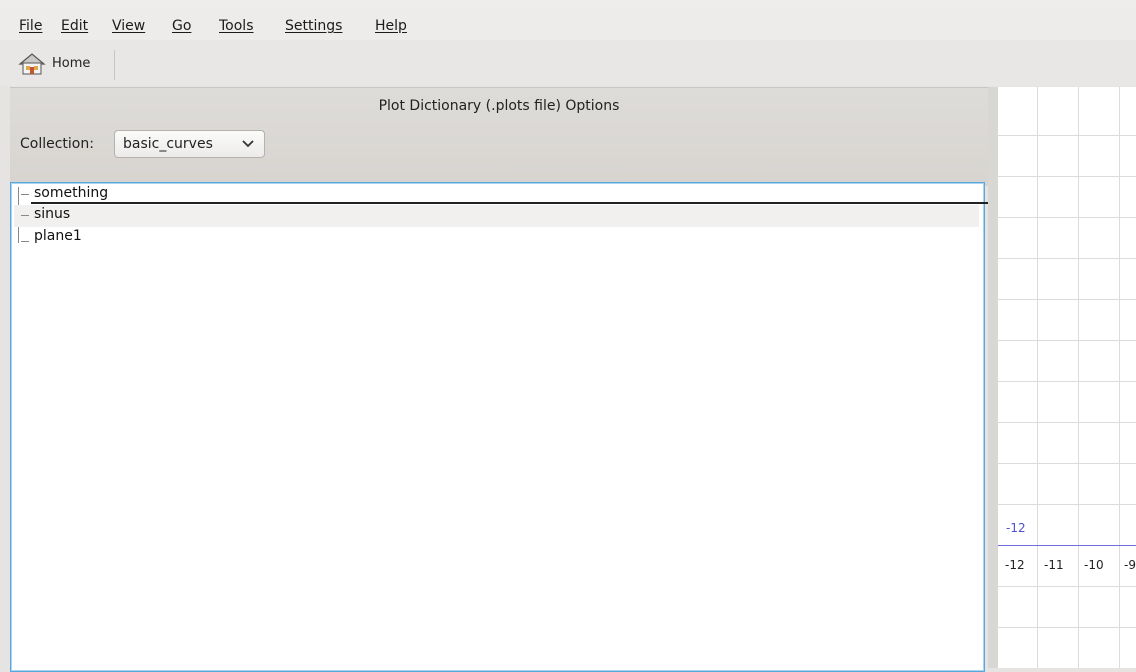  Describe the element at coordinates (57, 144) in the screenshot. I see `collection-label: Collection:` at that location.